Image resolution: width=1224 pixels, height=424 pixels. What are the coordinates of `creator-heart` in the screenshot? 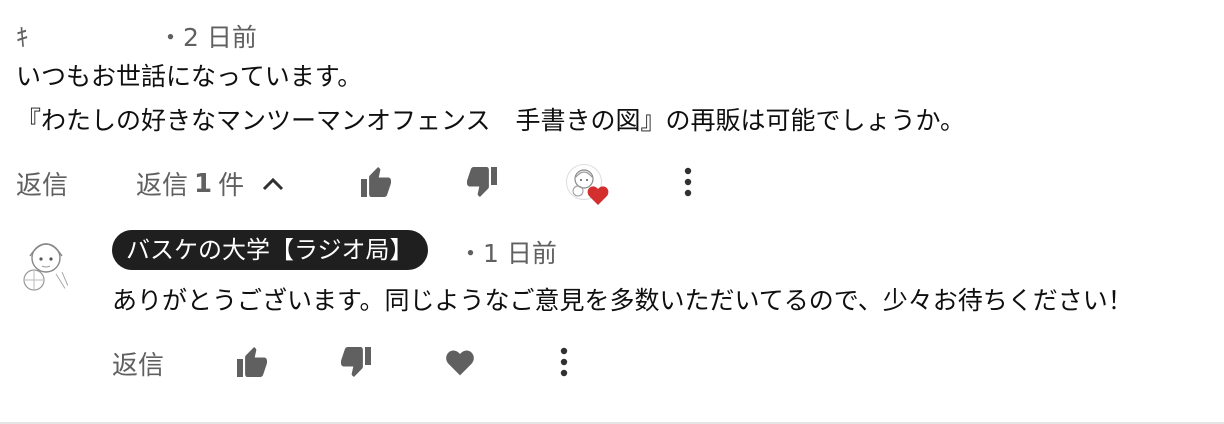 It's located at (589, 186).